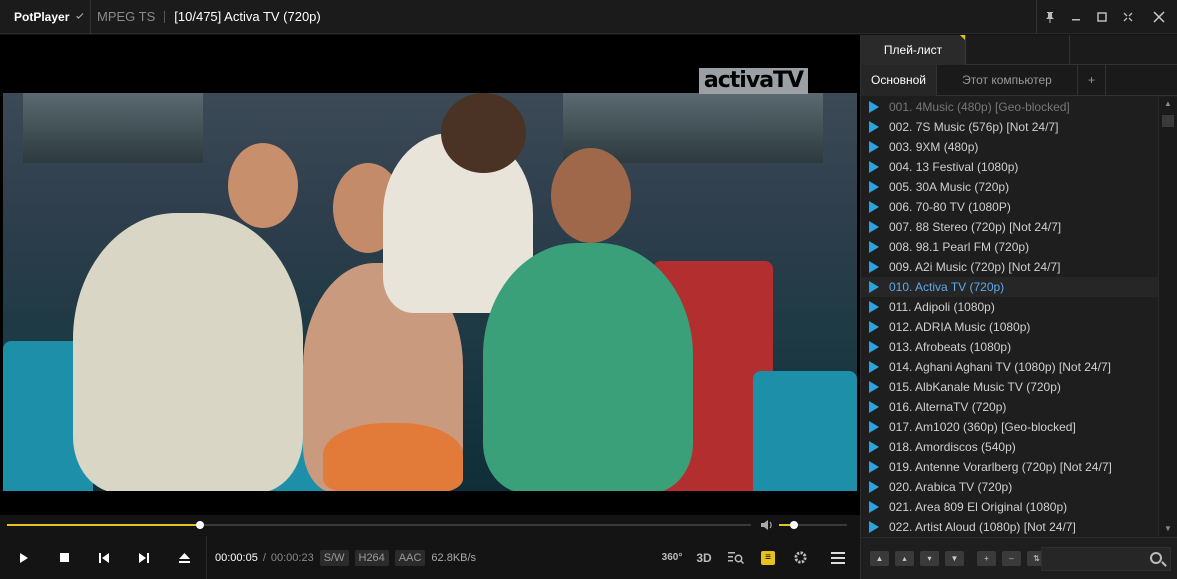 Image resolution: width=1177 pixels, height=579 pixels. What do you see at coordinates (1009, 207) in the screenshot?
I see `playlist-item: 006. 70-80 TV (1080P)` at bounding box center [1009, 207].